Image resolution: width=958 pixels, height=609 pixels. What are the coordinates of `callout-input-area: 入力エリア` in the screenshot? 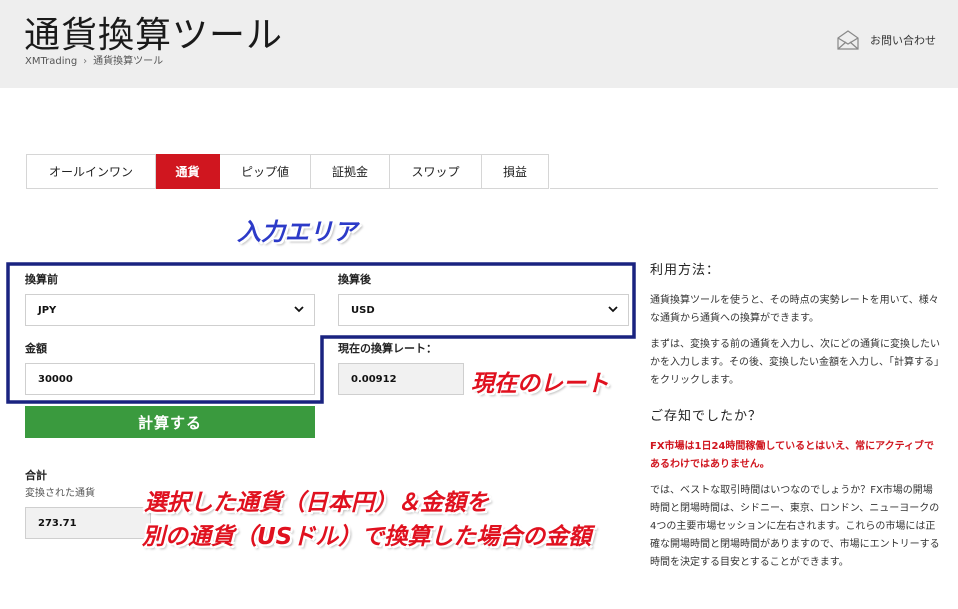 It's located at (297, 232).